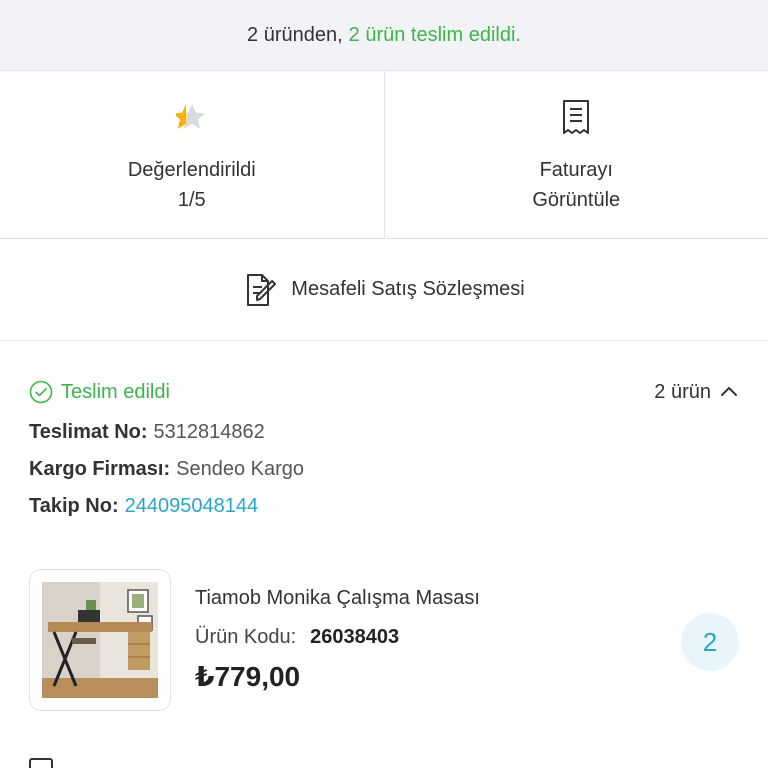 This screenshot has width=768, height=768. Describe the element at coordinates (729, 392) in the screenshot. I see `chevron-up-icon` at that location.